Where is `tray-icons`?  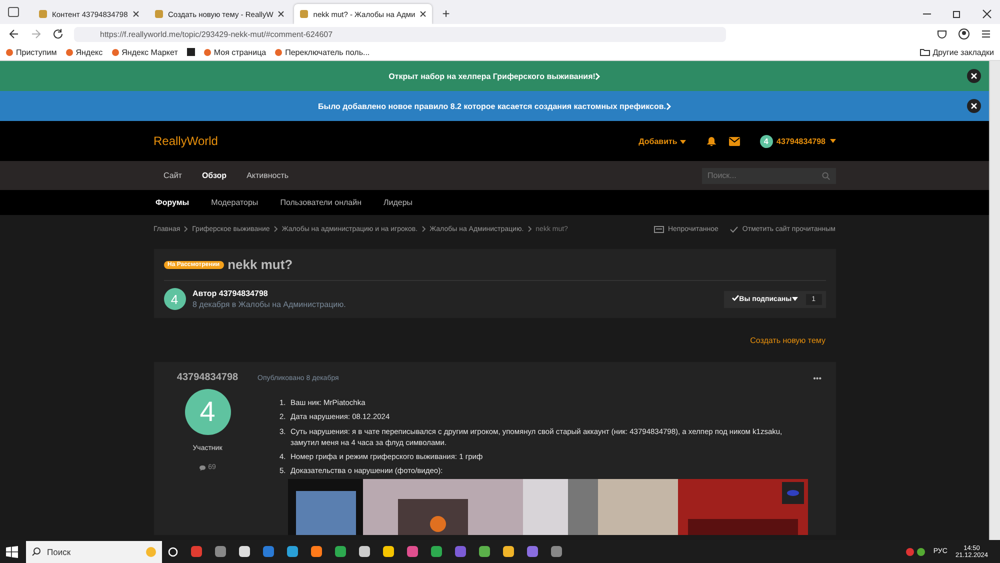 tray-icons is located at coordinates (916, 552).